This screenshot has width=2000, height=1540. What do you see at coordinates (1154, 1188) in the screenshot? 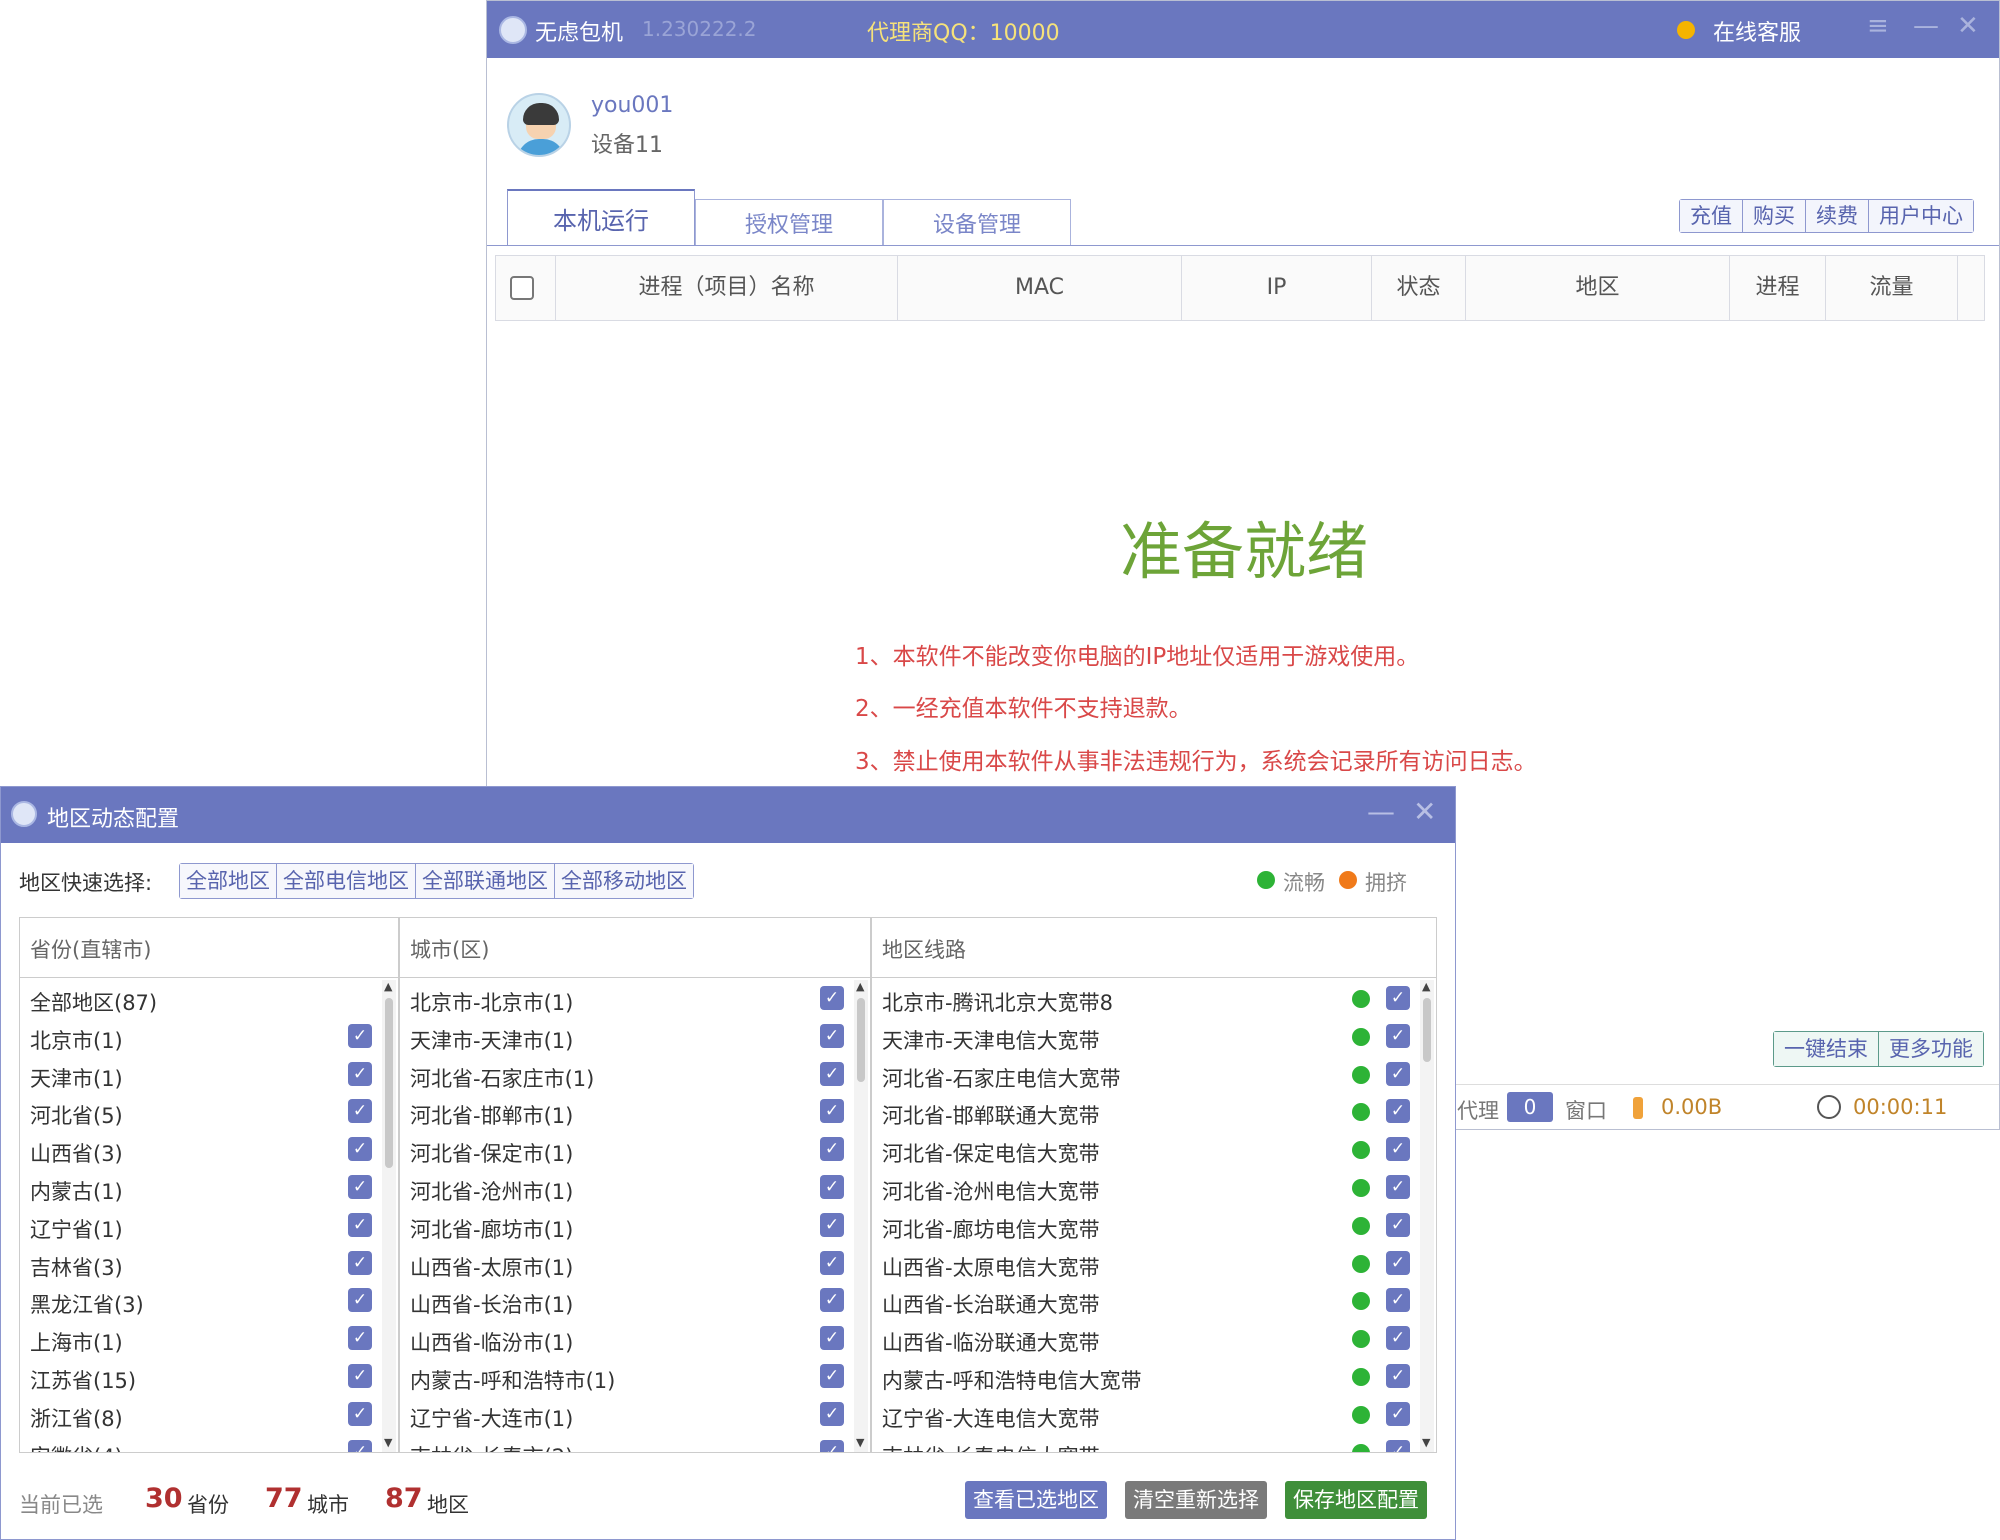
I see `line-item: 河北省-沧州电信大宽带 ✓` at bounding box center [1154, 1188].